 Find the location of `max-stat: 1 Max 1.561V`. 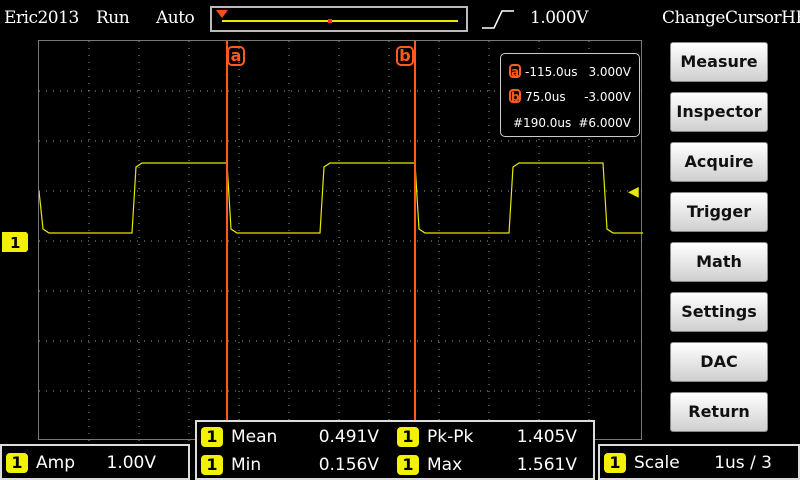

max-stat: 1 Max 1.561V is located at coordinates (487, 465).